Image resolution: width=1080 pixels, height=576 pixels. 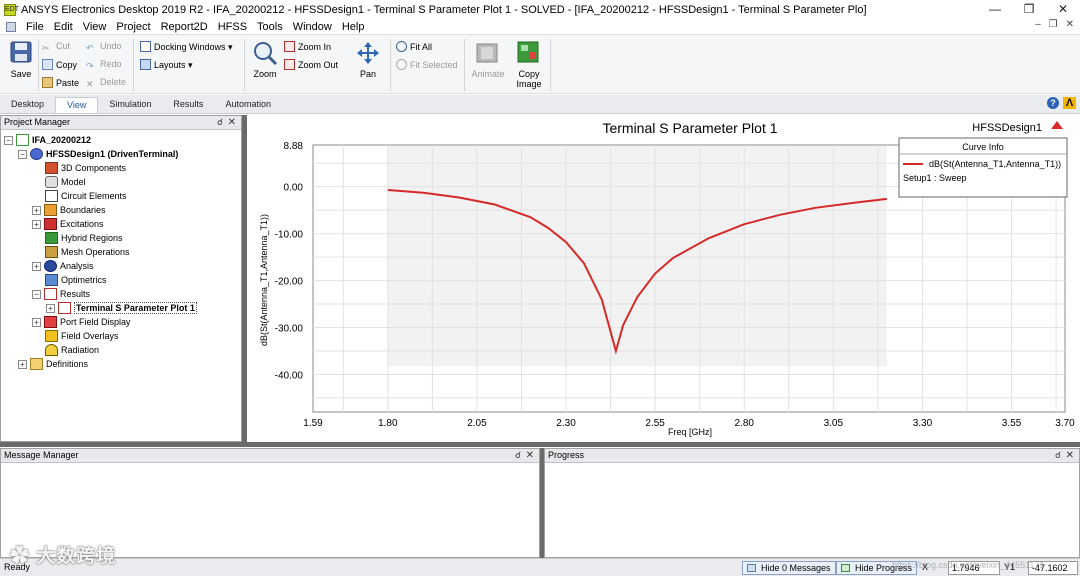 I want to click on zoom-in-button: Zoom In, so click(x=307, y=46).